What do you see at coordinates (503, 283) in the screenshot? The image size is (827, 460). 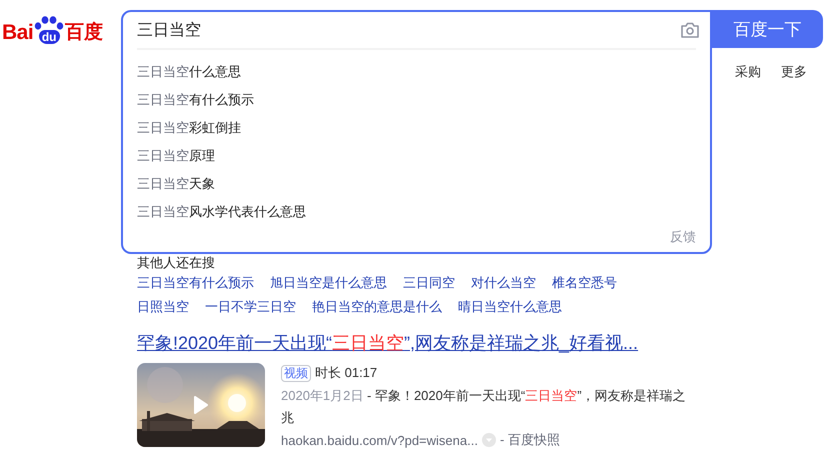 I see `related-search-link: 对什么当空` at bounding box center [503, 283].